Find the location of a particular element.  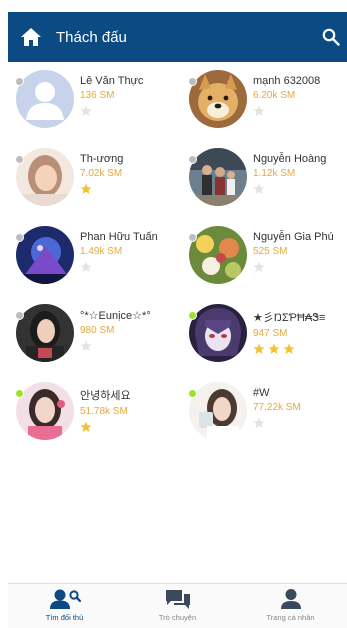

home-button is located at coordinates (31, 37).